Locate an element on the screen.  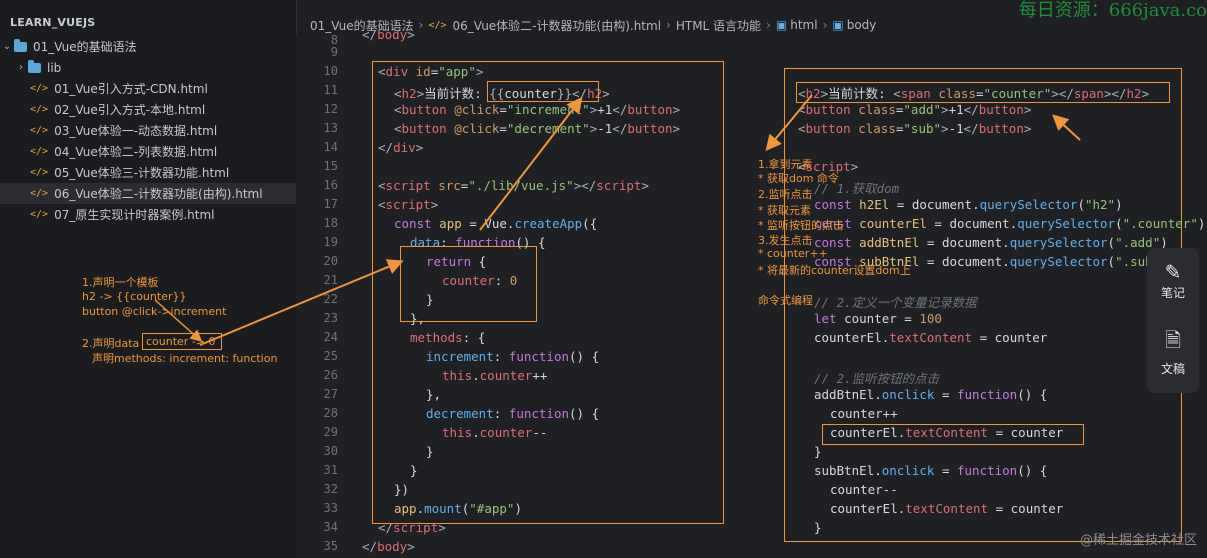
notes-button: ✎ 笔记 is located at coordinates (1173, 280).